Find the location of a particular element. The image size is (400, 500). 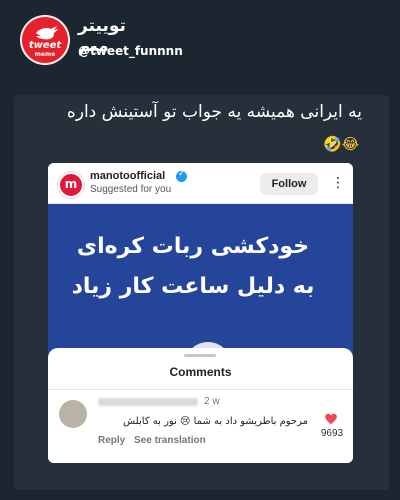

more-options-icon: ⋮ is located at coordinates (338, 183).